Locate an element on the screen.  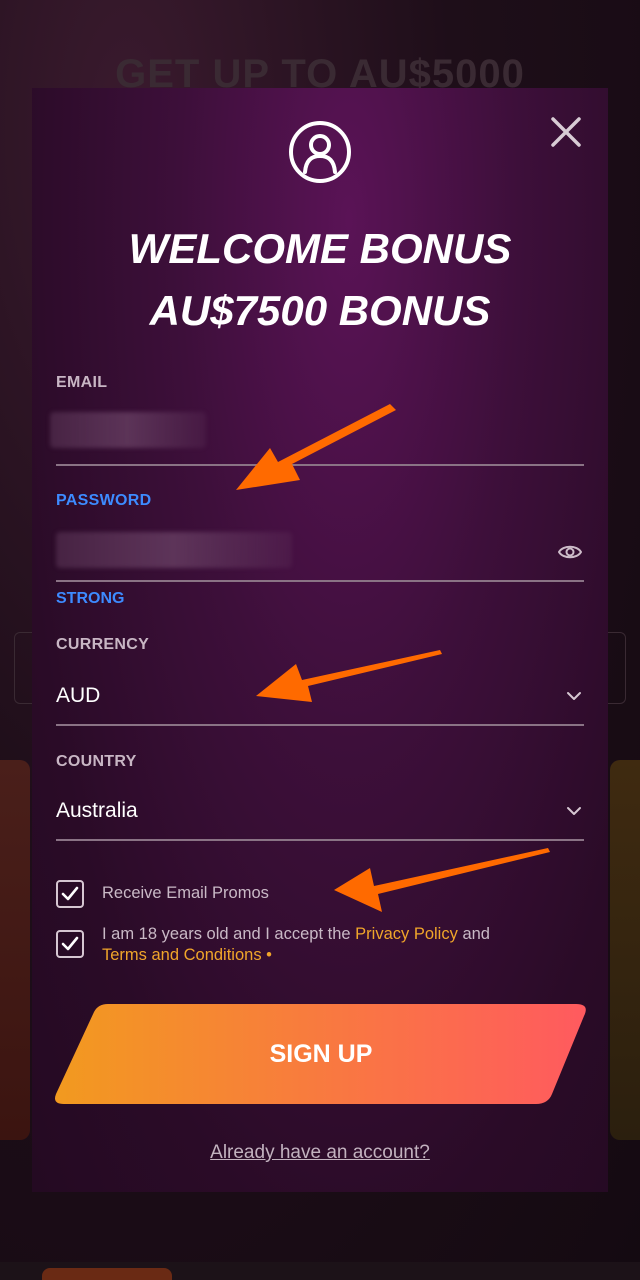
terms-prefix: I am 18 years old and I accept the is located at coordinates (229, 934).